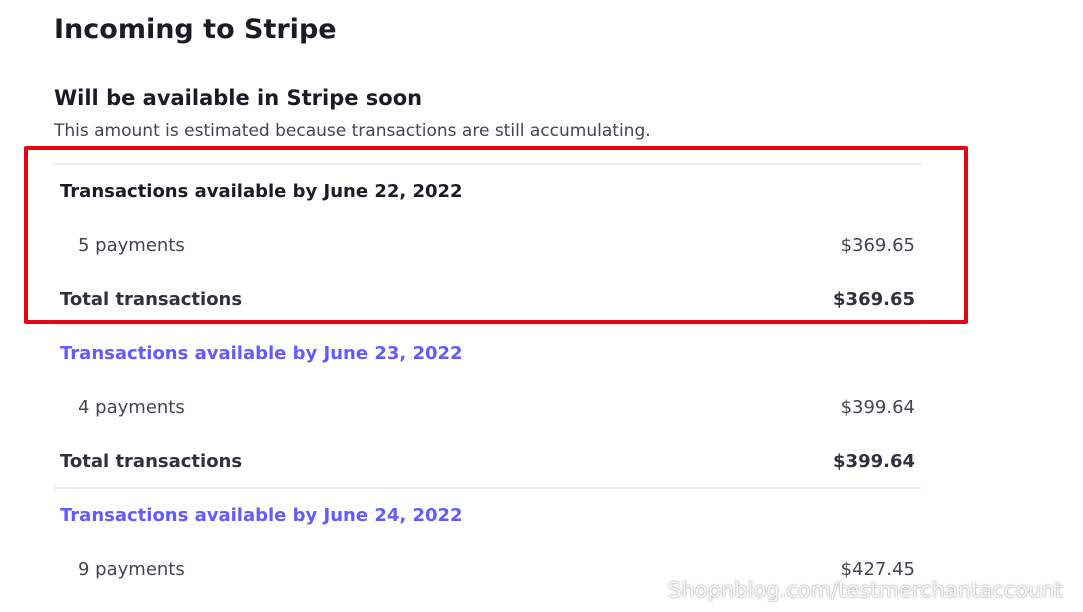 Image resolution: width=1083 pixels, height=612 pixels. Describe the element at coordinates (865, 590) in the screenshot. I see `watermark: Shopnblog.com/testmerchantaccount` at that location.